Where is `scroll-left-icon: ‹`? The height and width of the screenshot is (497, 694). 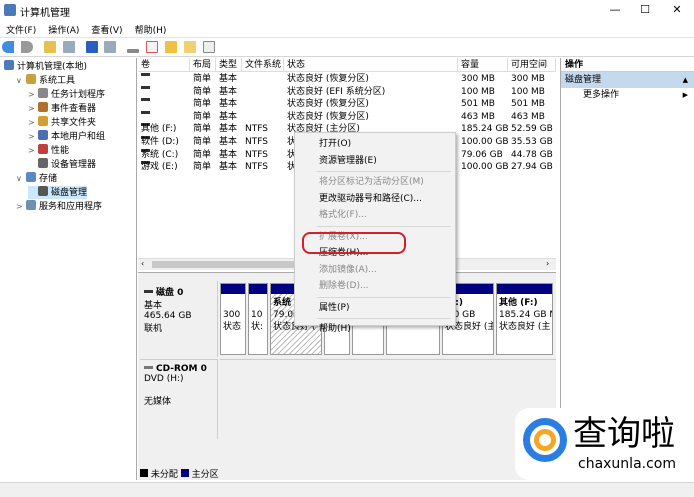 scroll-left-icon: ‹ is located at coordinates (142, 263).